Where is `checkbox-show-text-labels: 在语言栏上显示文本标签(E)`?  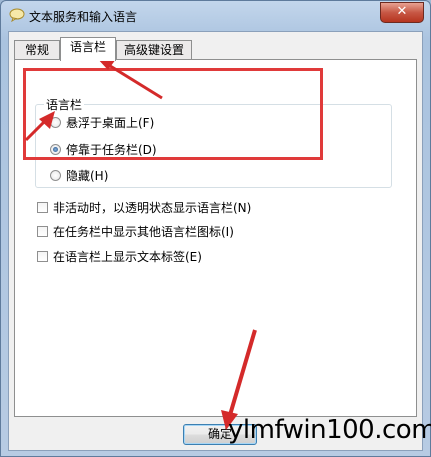
checkbox-show-text-labels: 在语言栏上显示文本标签(E) is located at coordinates (119, 256).